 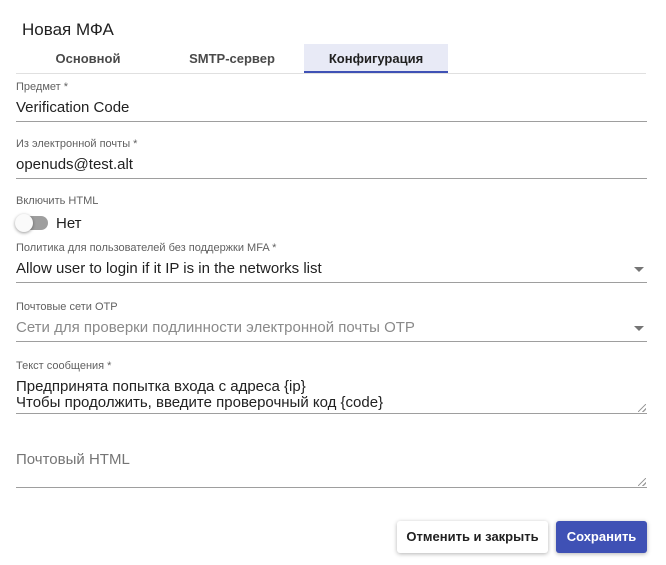 I want to click on dialog-title: Новая МФА, so click(x=68, y=29).